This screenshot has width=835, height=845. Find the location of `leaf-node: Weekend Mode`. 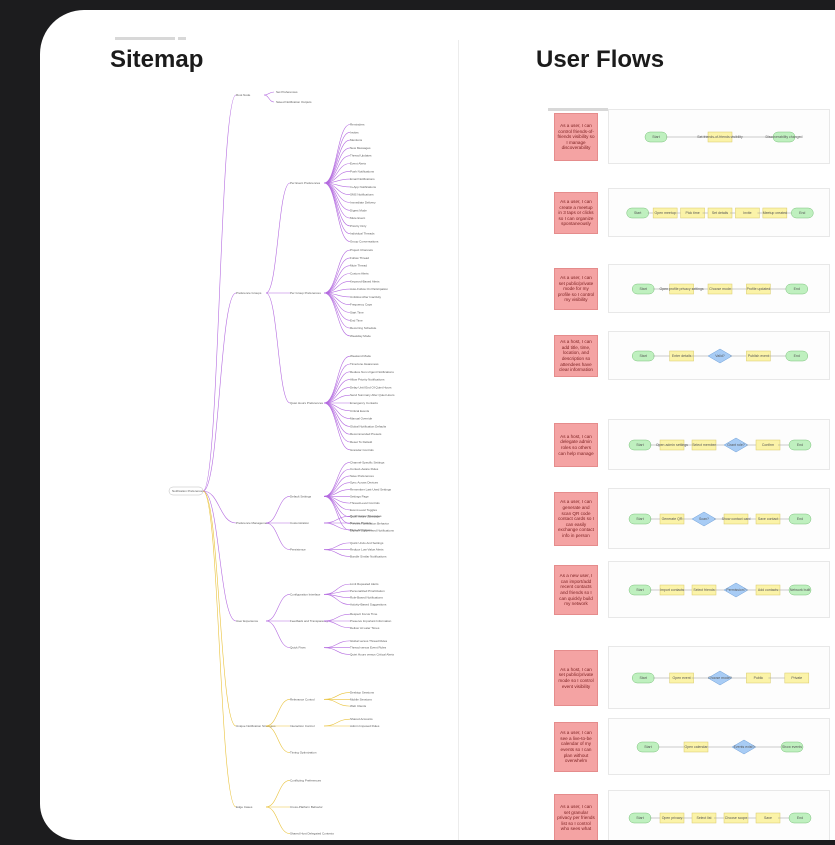

leaf-node: Weekend Mode is located at coordinates (360, 356).